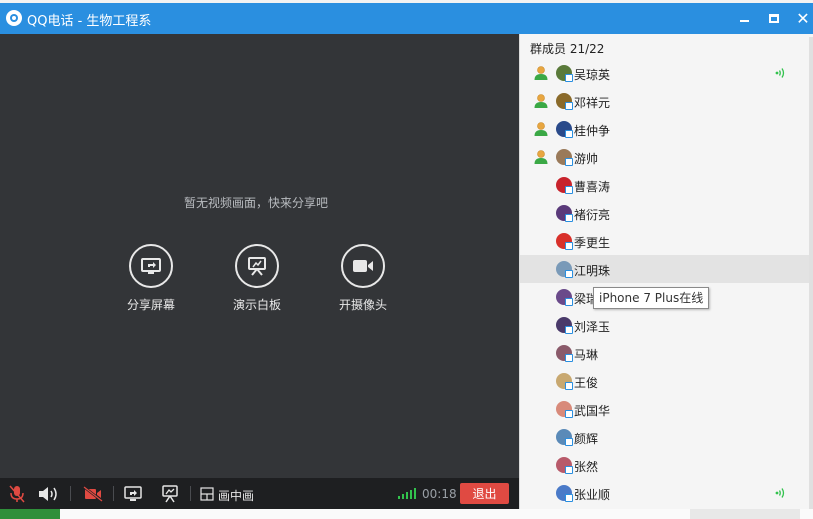 The width and height of the screenshot is (813, 519). What do you see at coordinates (592, 103) in the screenshot?
I see `member-name: 邓祥元` at bounding box center [592, 103].